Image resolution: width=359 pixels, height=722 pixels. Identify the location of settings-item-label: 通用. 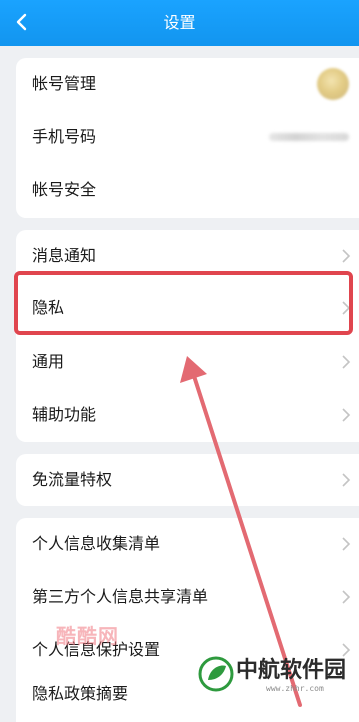
(48, 361).